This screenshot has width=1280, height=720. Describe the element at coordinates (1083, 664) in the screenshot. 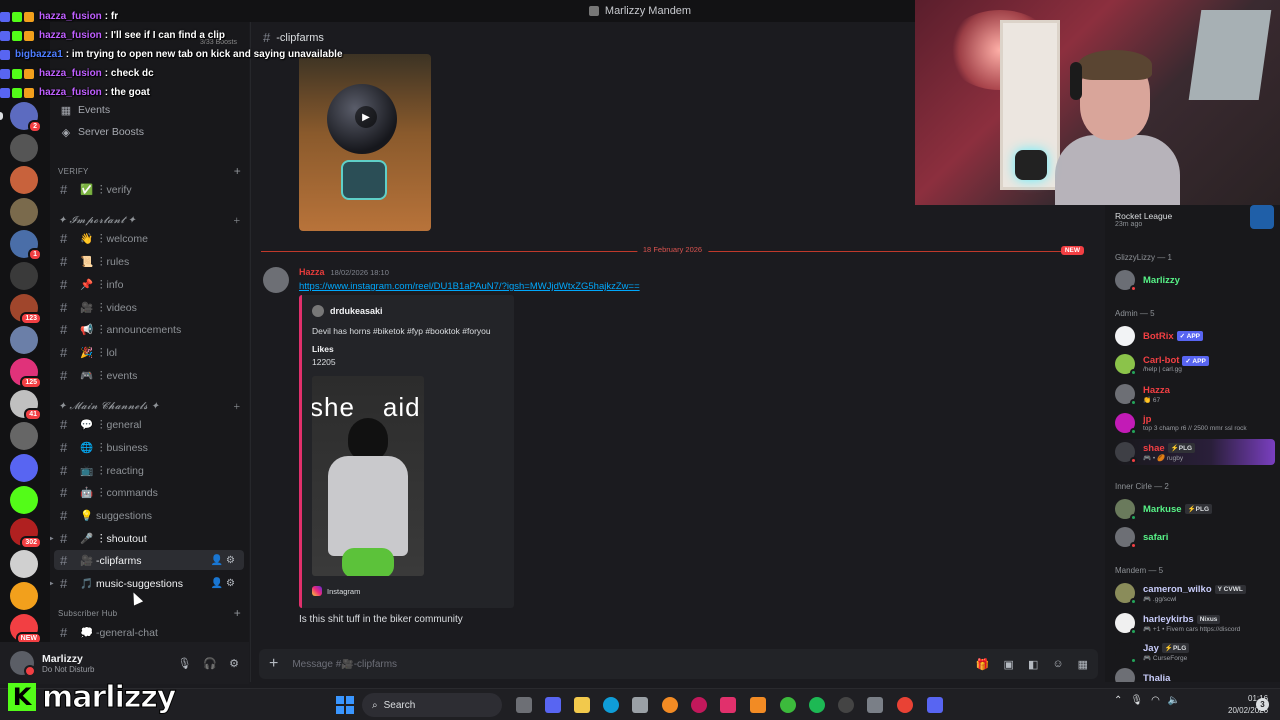

I see `apps-icon: ▦` at that location.